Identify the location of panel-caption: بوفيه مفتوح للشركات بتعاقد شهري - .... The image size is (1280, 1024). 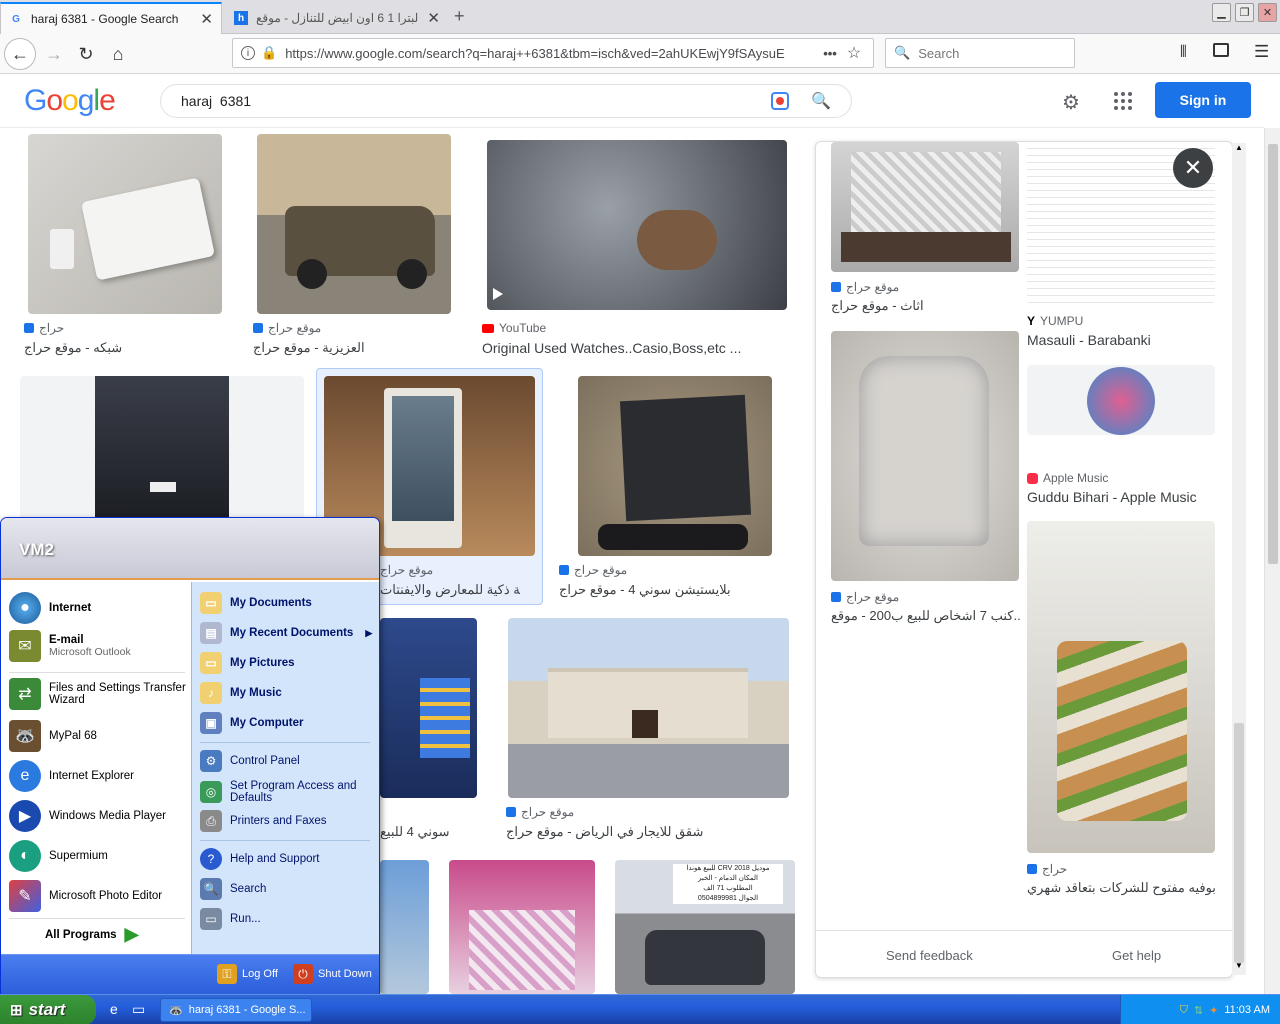
(1122, 888).